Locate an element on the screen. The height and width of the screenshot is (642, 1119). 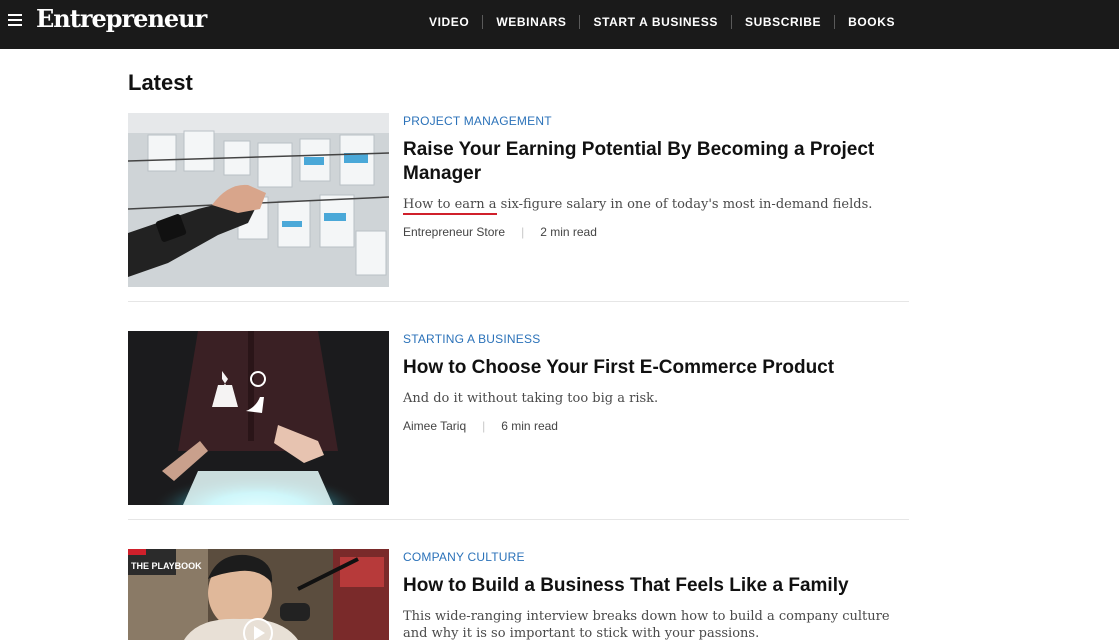
nav-video: VIDEO is located at coordinates (449, 22).